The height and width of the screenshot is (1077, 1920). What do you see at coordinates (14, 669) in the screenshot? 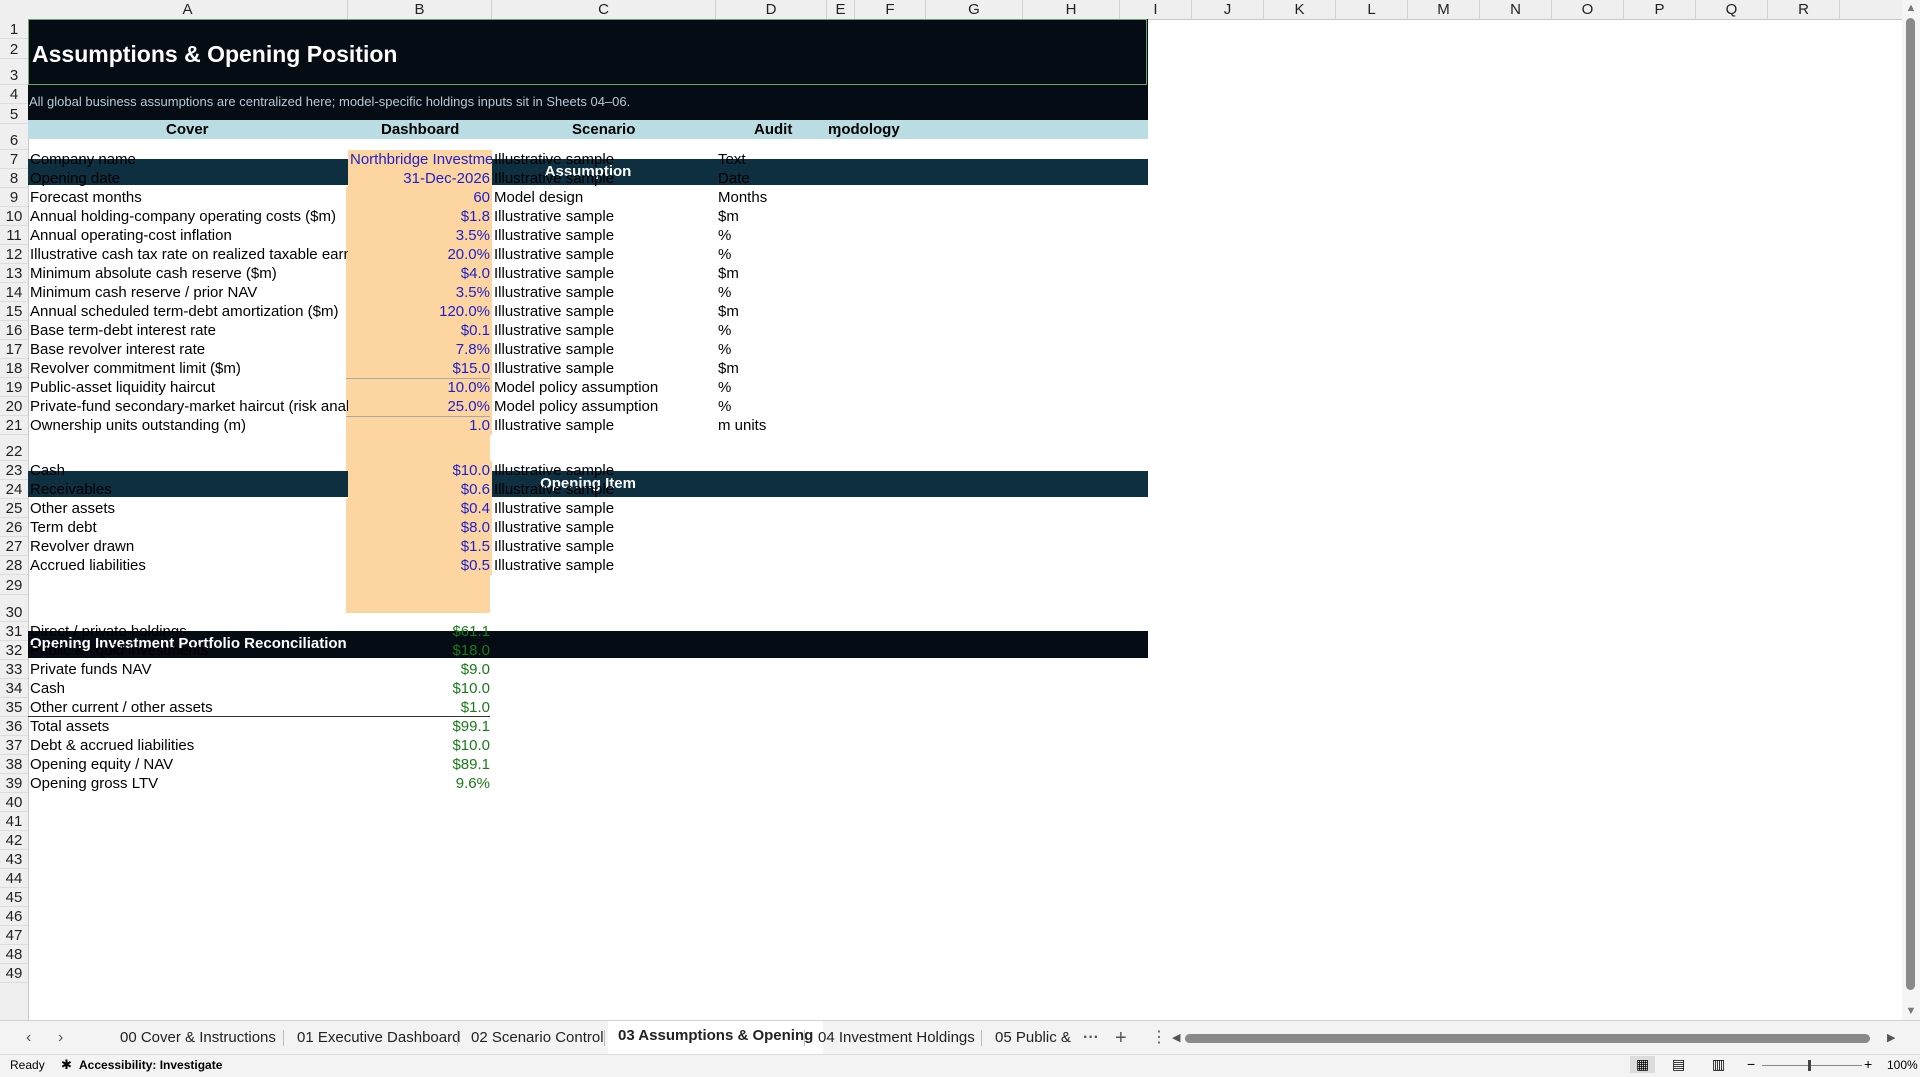
I see `row-header-33: 33` at bounding box center [14, 669].